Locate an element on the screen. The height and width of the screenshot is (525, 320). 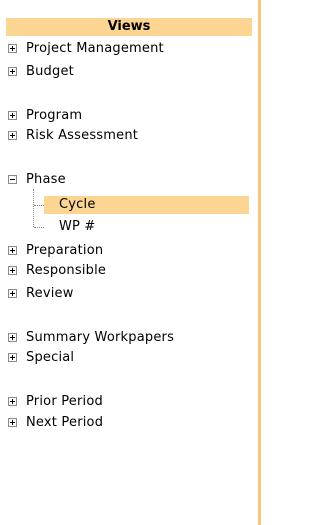
tree-item-phase: Phase is located at coordinates (37, 180).